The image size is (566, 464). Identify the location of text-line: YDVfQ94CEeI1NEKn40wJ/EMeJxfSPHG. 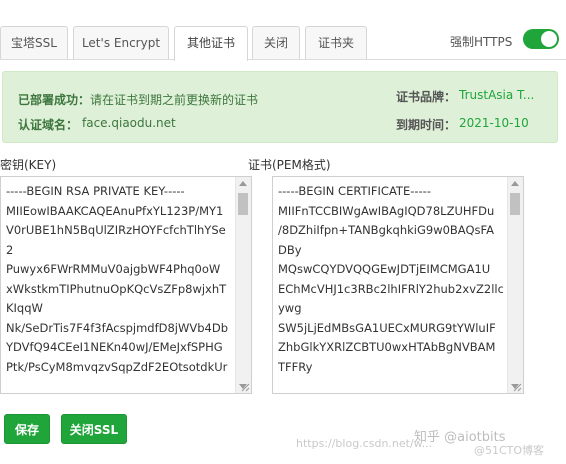
(114, 347).